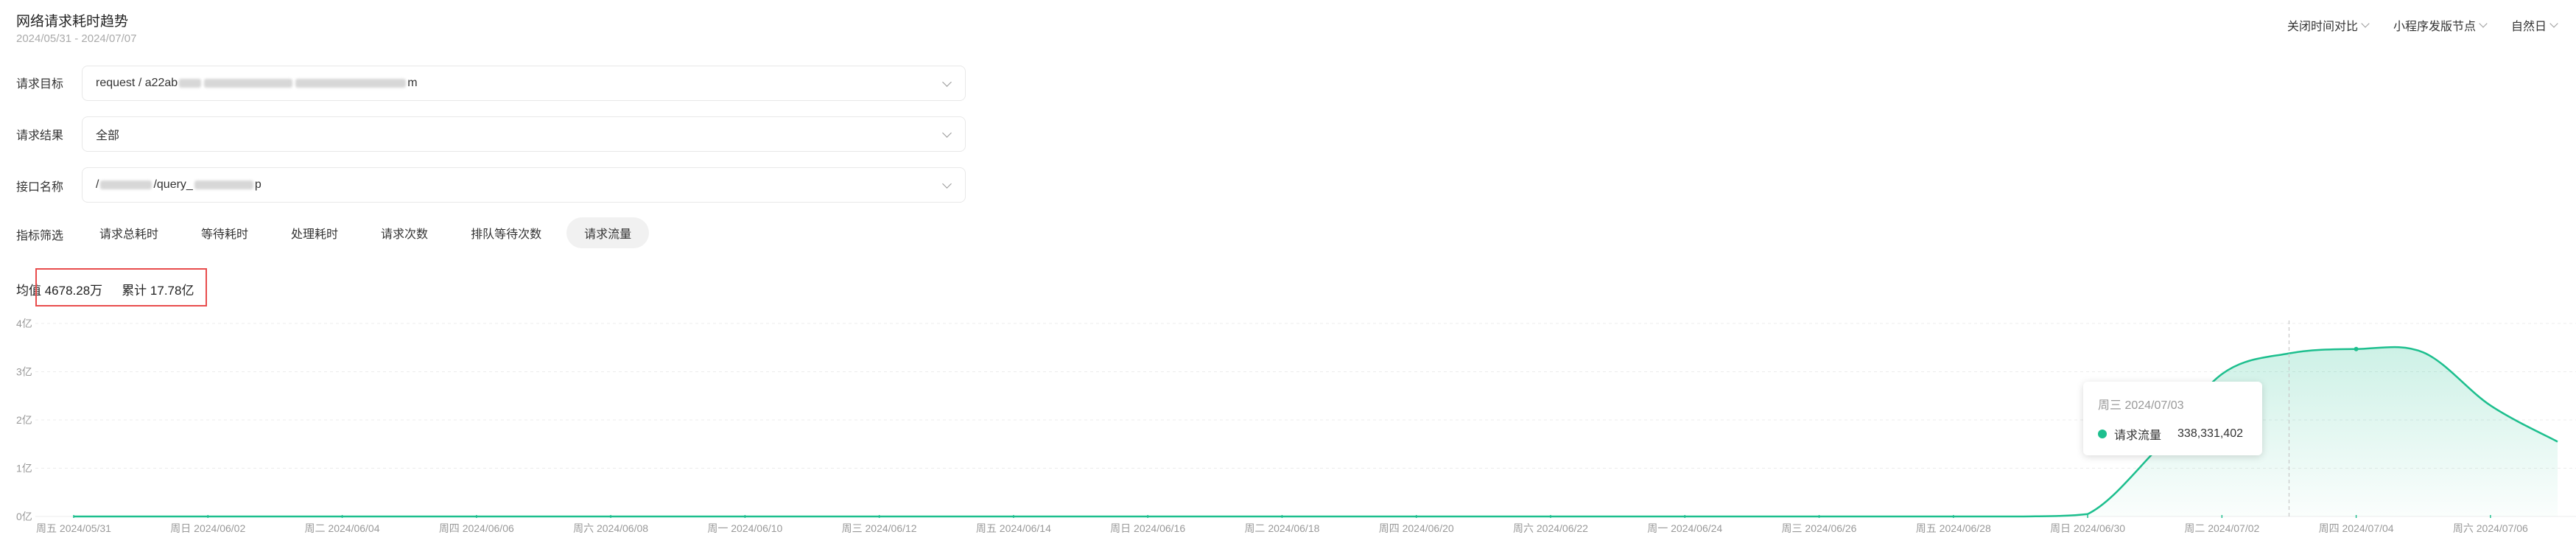 The width and height of the screenshot is (2576, 557). I want to click on x-tick-label: 周二 2024/06/04, so click(342, 528).